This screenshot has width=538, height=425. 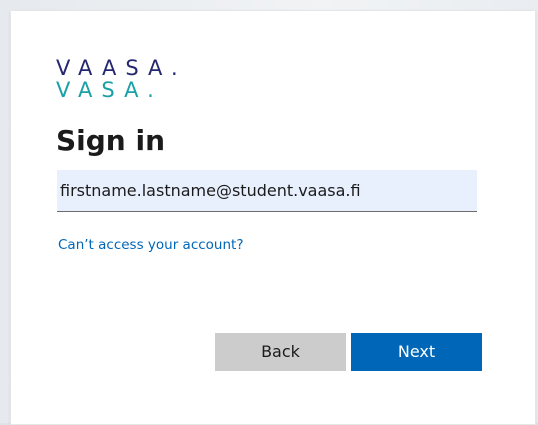 I want to click on cant-access-account-link: Can’t access your account?, so click(x=151, y=245).